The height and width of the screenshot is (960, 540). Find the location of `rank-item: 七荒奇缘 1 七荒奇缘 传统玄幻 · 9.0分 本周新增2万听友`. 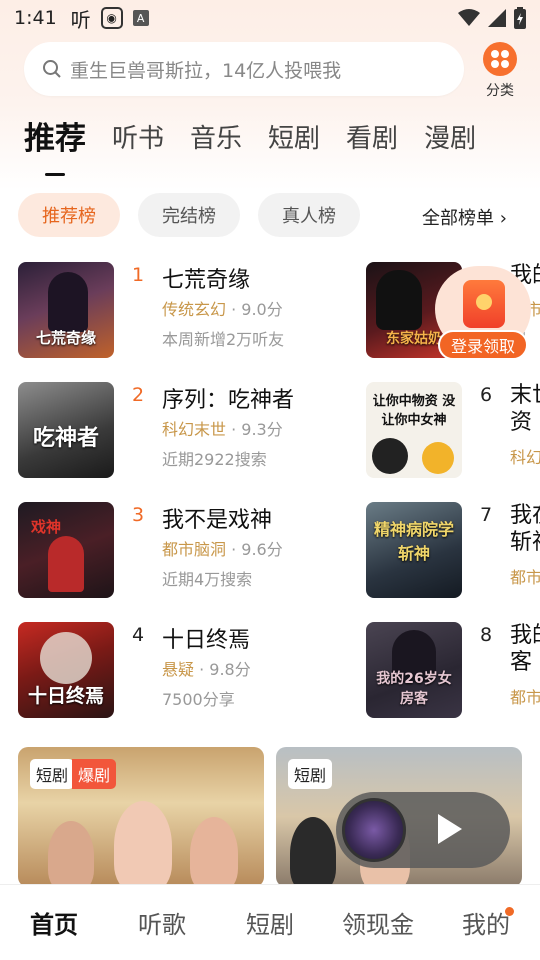

rank-item: 七荒奇缘 1 七荒奇缘 传统玄幻 · 9.0分 本周新增2万听友 is located at coordinates (183, 310).